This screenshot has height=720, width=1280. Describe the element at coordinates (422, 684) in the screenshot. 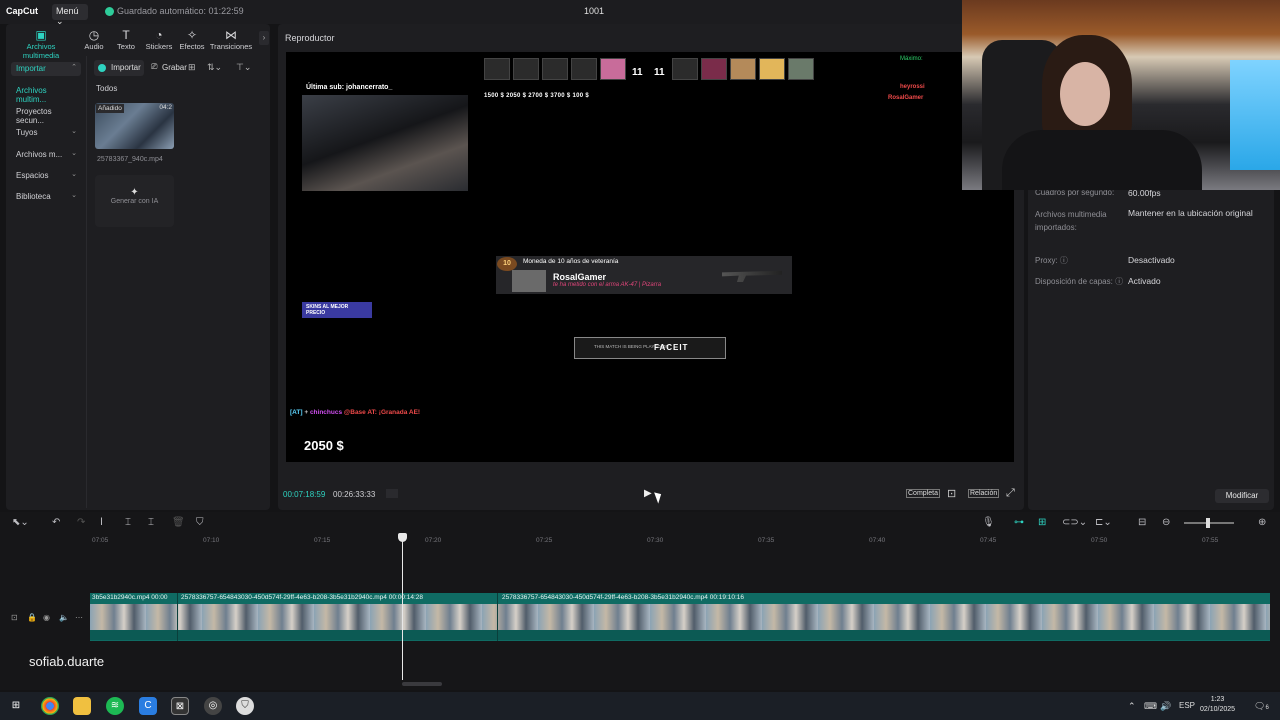

I see `timeline-scrollbar` at that location.